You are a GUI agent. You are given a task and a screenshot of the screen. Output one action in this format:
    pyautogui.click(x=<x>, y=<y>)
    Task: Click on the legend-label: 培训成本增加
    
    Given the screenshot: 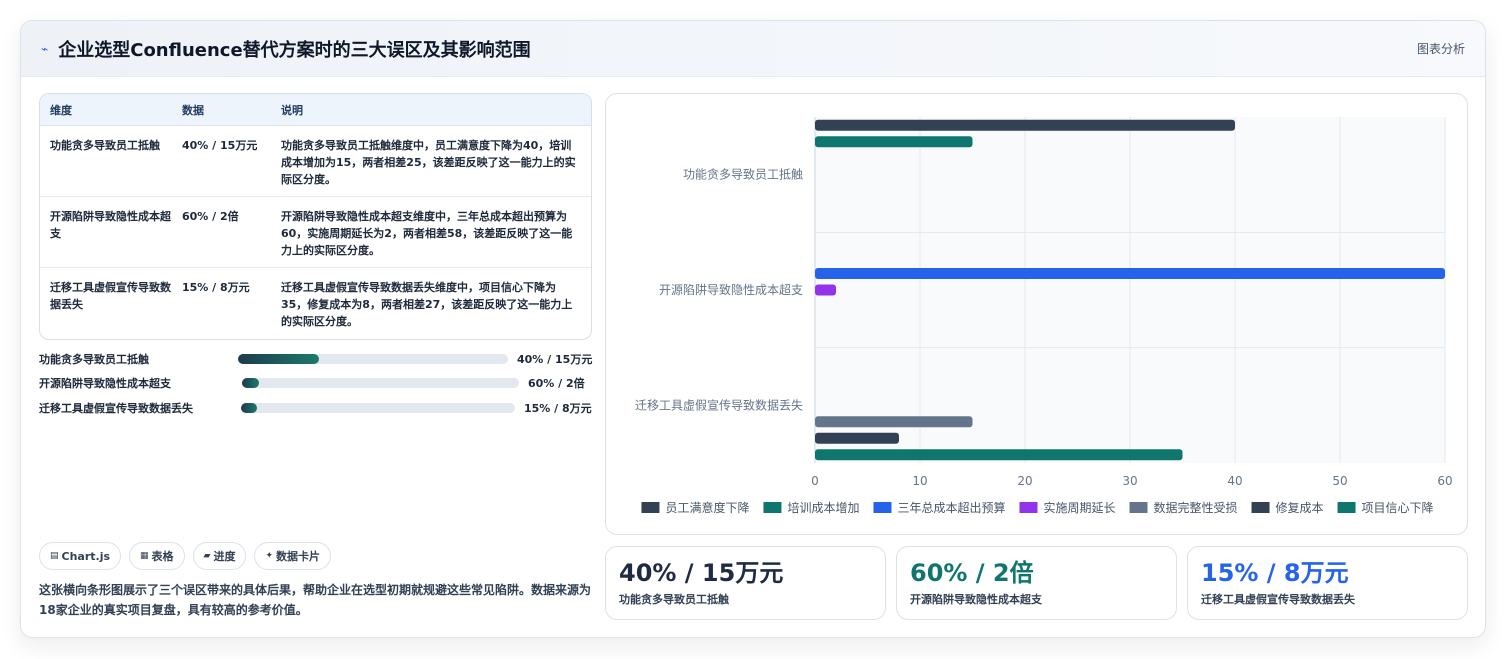 What is the action you would take?
    pyautogui.click(x=823, y=507)
    